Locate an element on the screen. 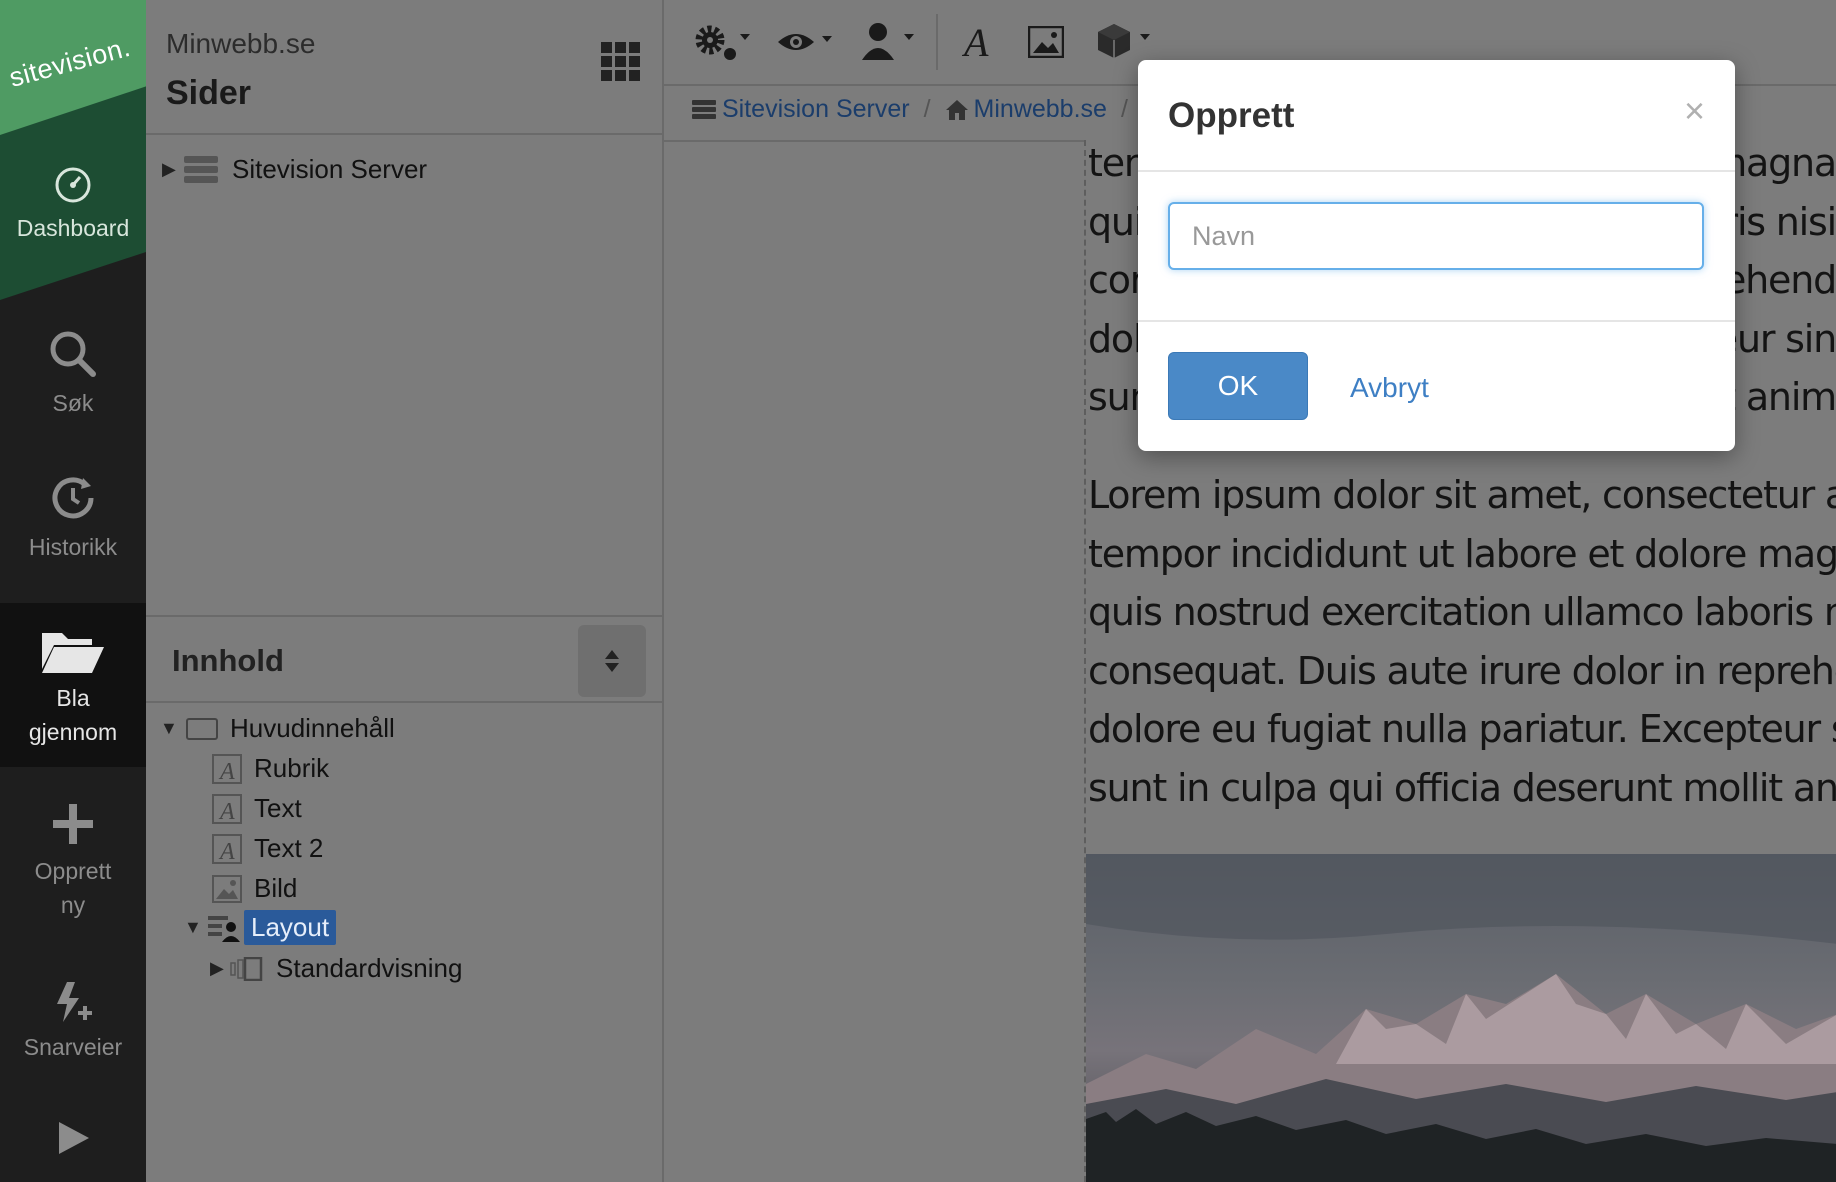 Image resolution: width=1836 pixels, height=1182 pixels. tree-node-label: Standardvisning is located at coordinates (369, 968).